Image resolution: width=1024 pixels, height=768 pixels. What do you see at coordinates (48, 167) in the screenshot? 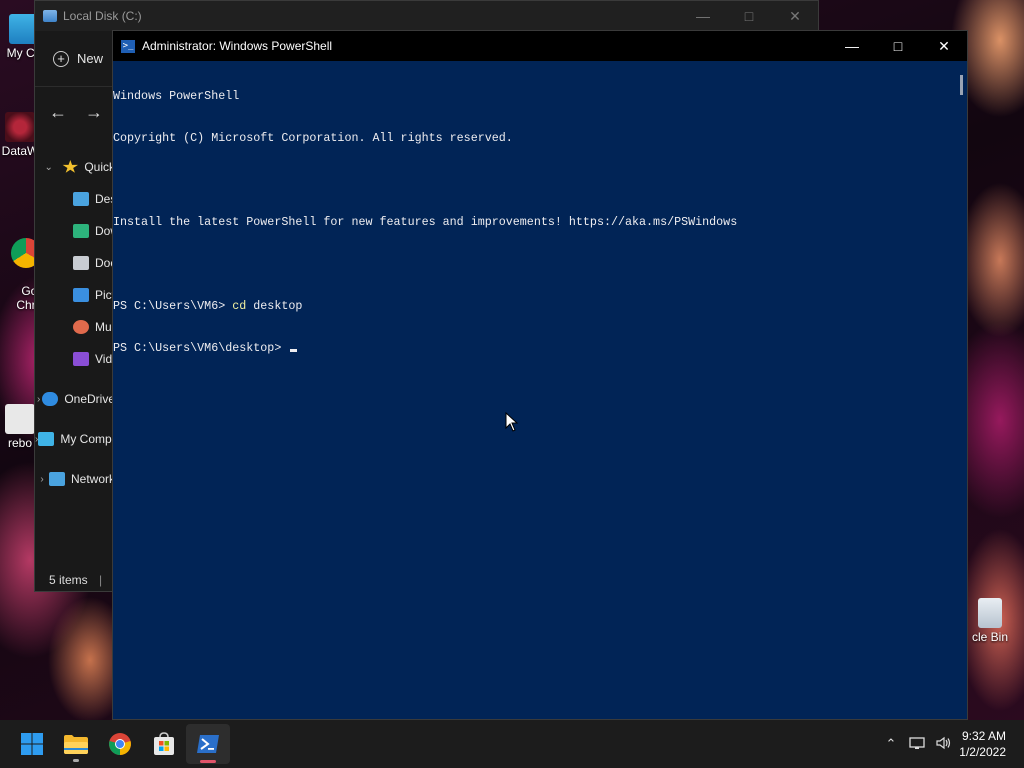
I see `chevron-down-icon: ⌄` at bounding box center [48, 167].